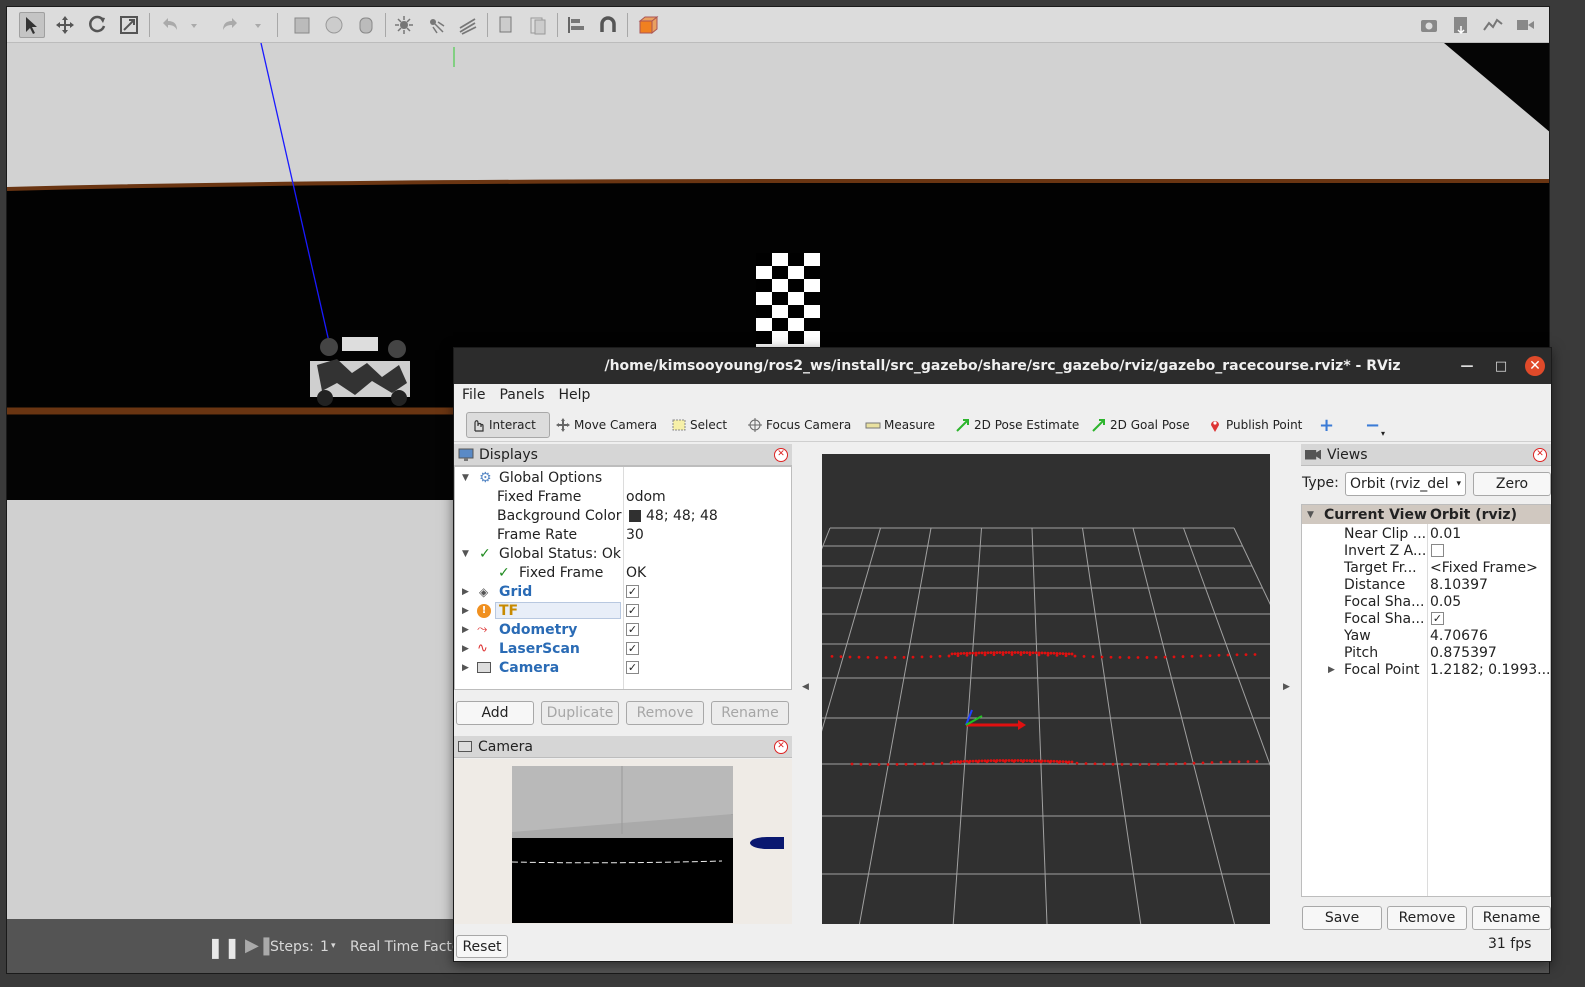 Image resolution: width=1585 pixels, height=987 pixels. What do you see at coordinates (404, 25) in the screenshot?
I see `point-light-icon` at bounding box center [404, 25].